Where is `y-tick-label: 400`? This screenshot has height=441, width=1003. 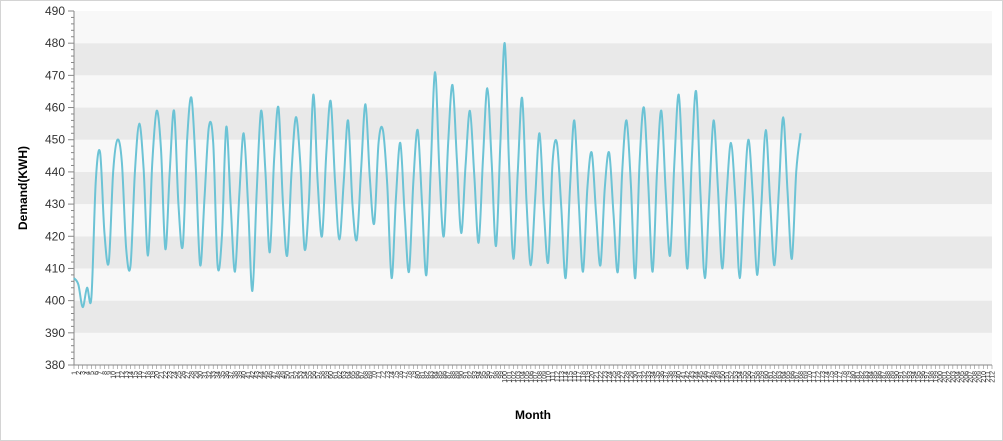
y-tick-label: 400 is located at coordinates (55, 301).